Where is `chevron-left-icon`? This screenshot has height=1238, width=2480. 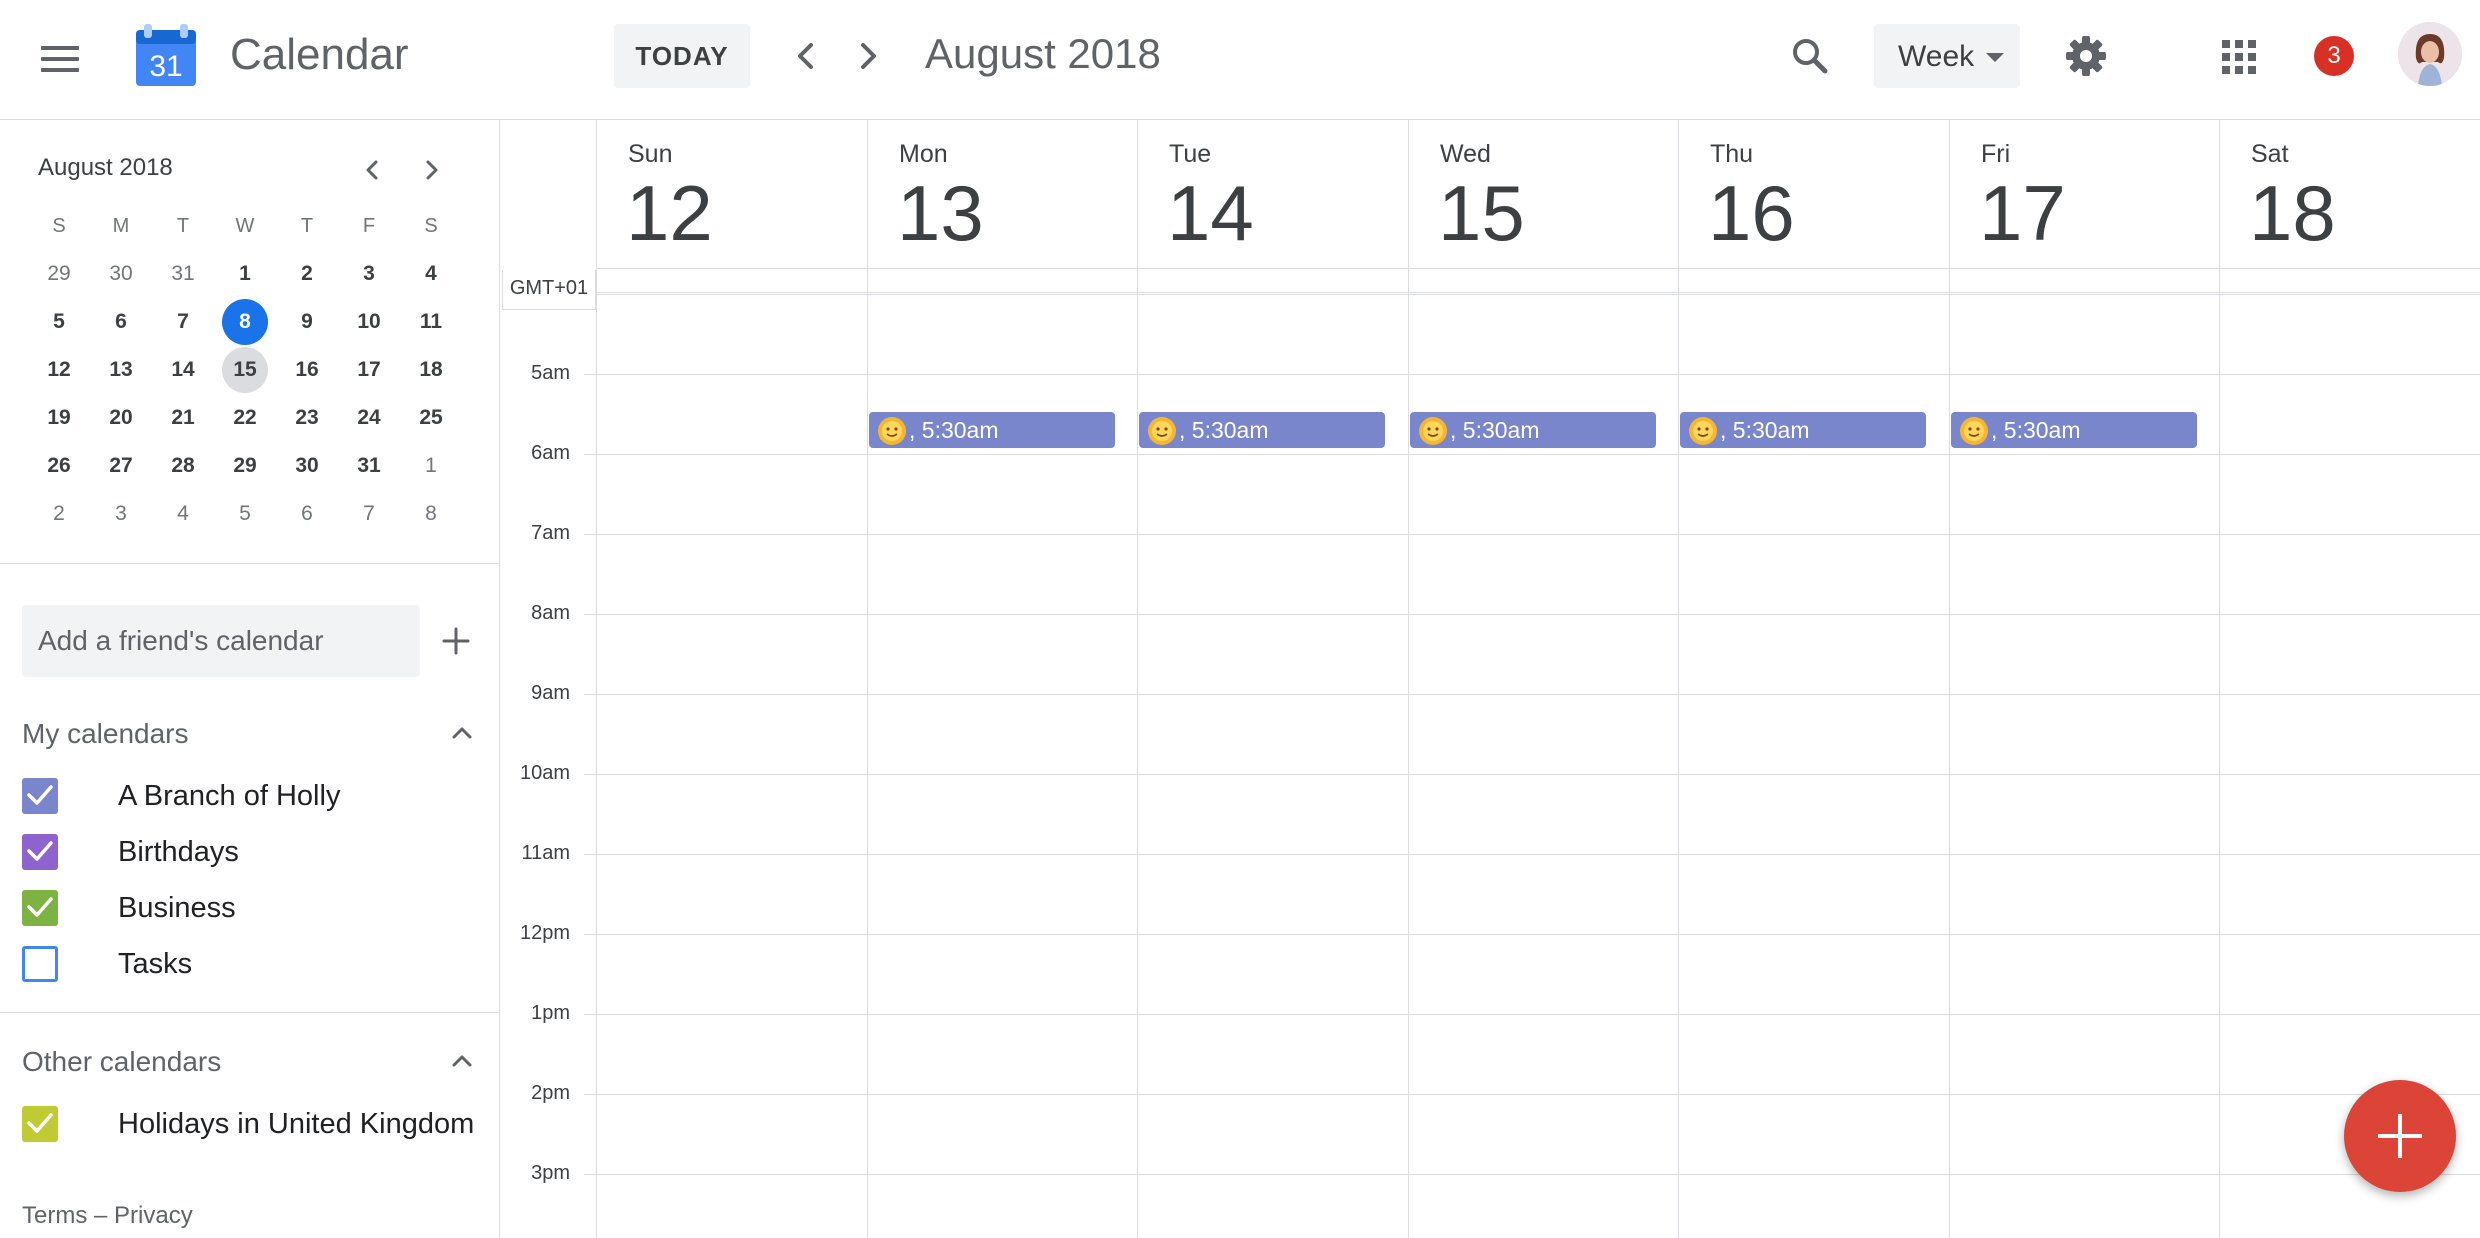
chevron-left-icon is located at coordinates (806, 56).